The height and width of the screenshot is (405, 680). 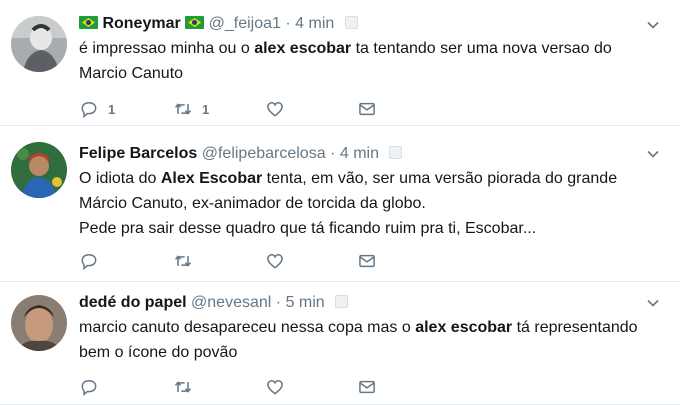 I want to click on timestamp: 5 min, so click(x=305, y=302).